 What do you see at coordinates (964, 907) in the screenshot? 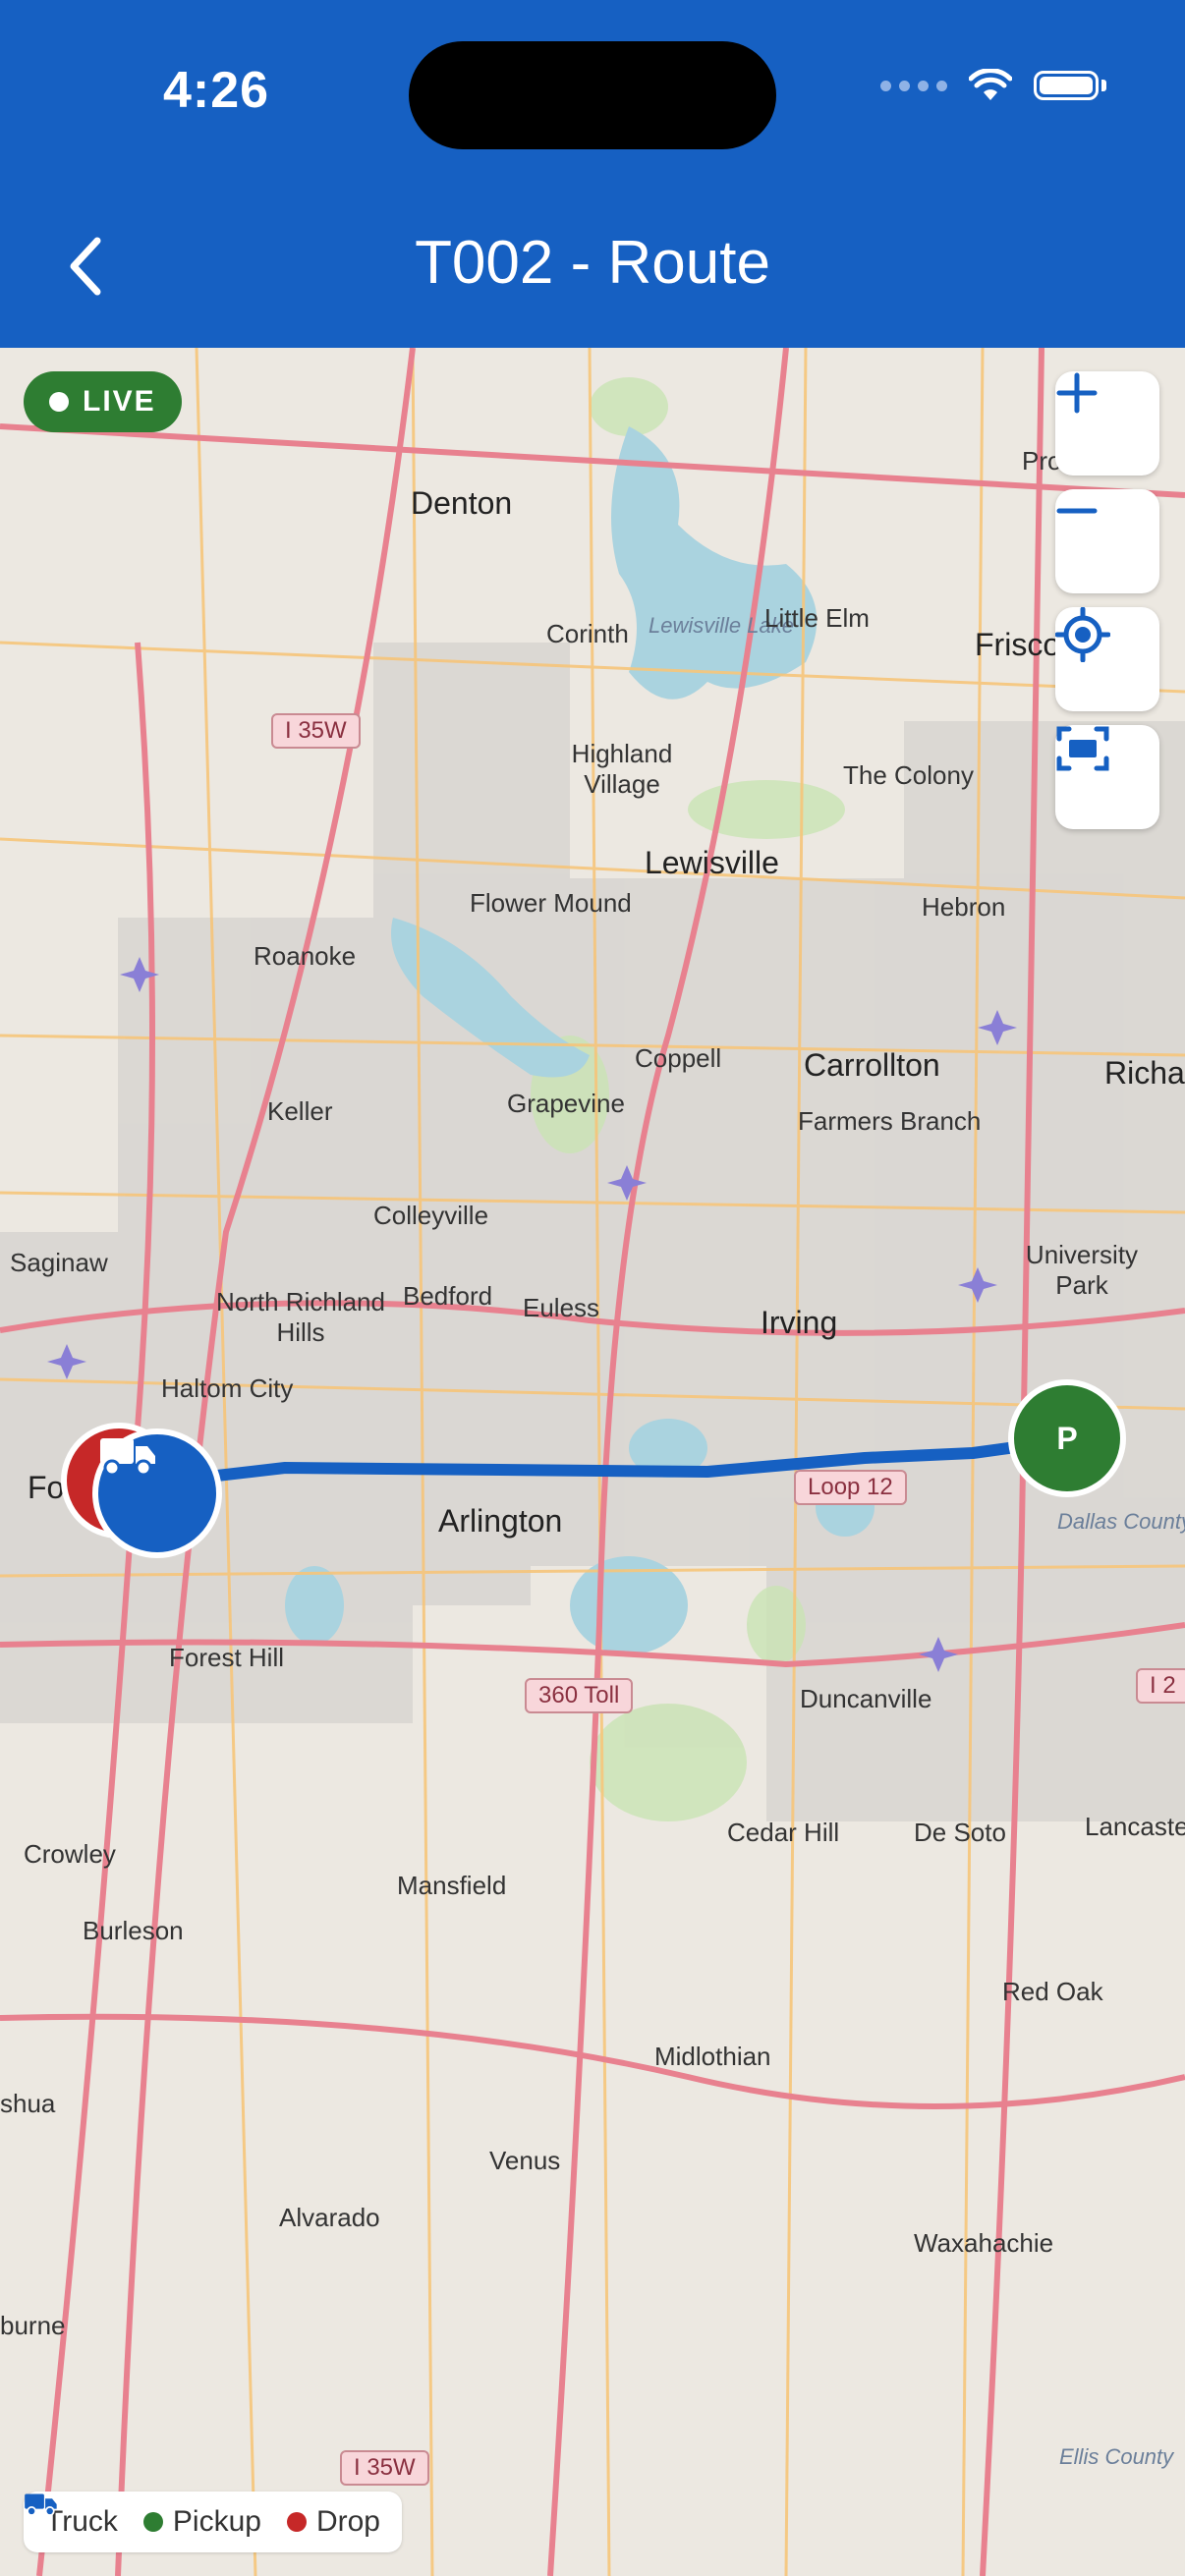
I see `place-label: Hebron` at bounding box center [964, 907].